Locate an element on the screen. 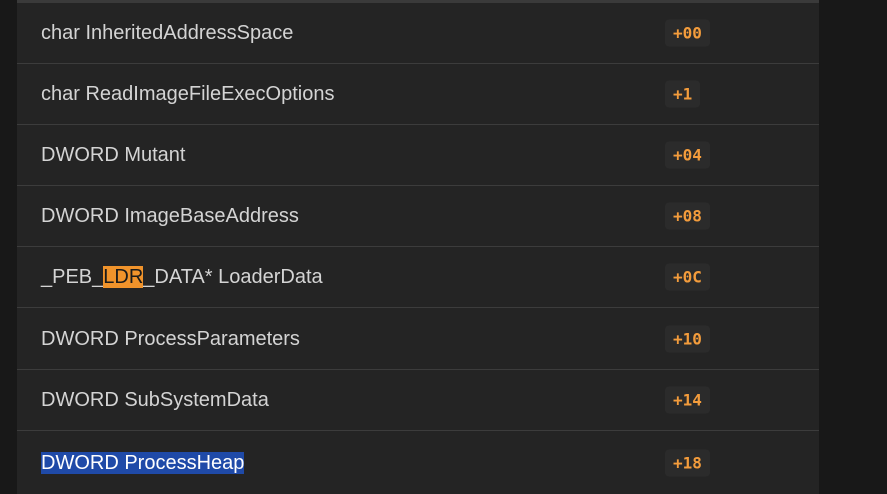  offset-code: +14 is located at coordinates (687, 400).